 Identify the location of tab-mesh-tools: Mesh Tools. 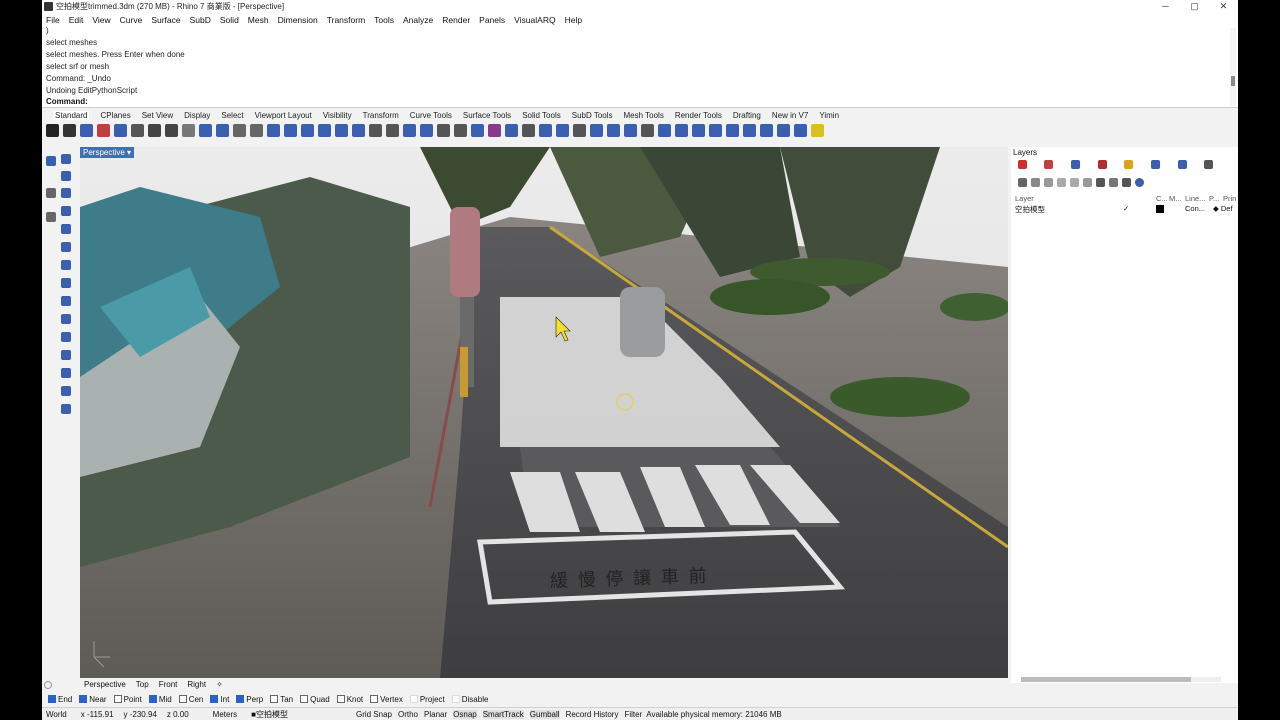
(644, 115).